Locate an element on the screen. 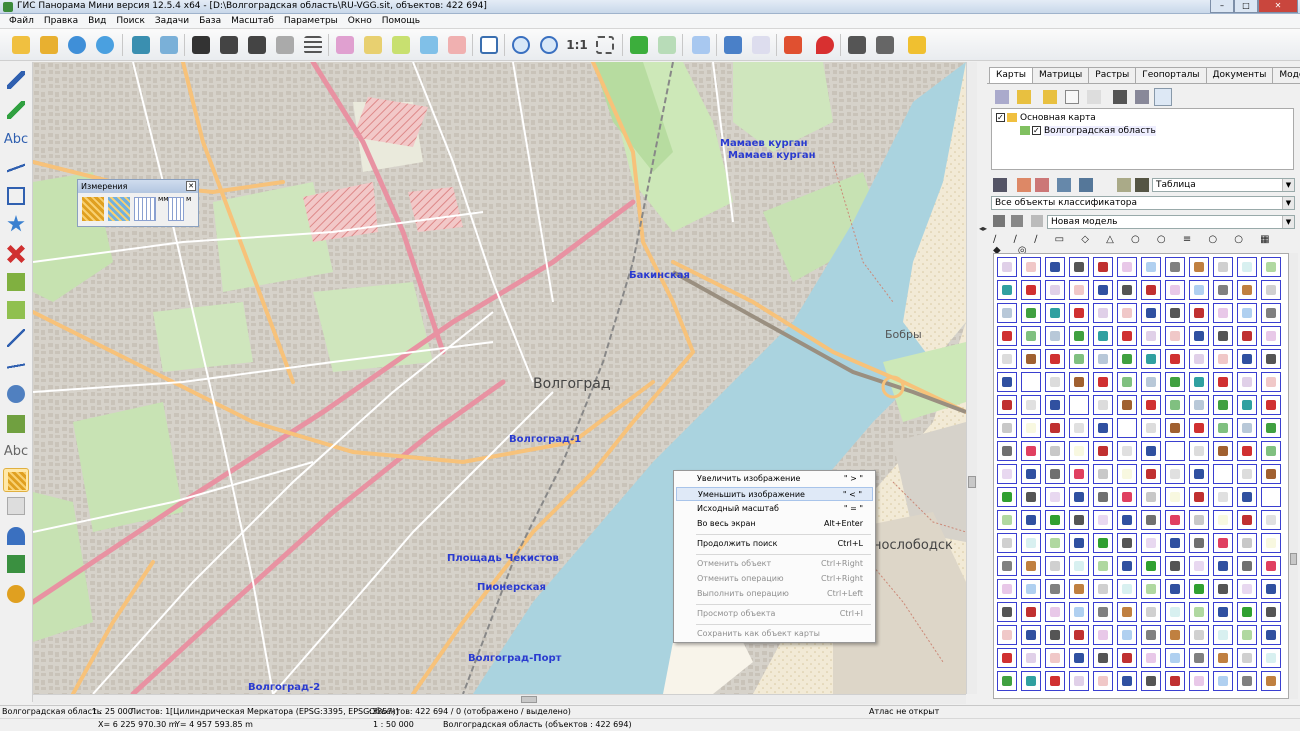 The image size is (1300, 731). menu-window: Окно is located at coordinates (360, 21).